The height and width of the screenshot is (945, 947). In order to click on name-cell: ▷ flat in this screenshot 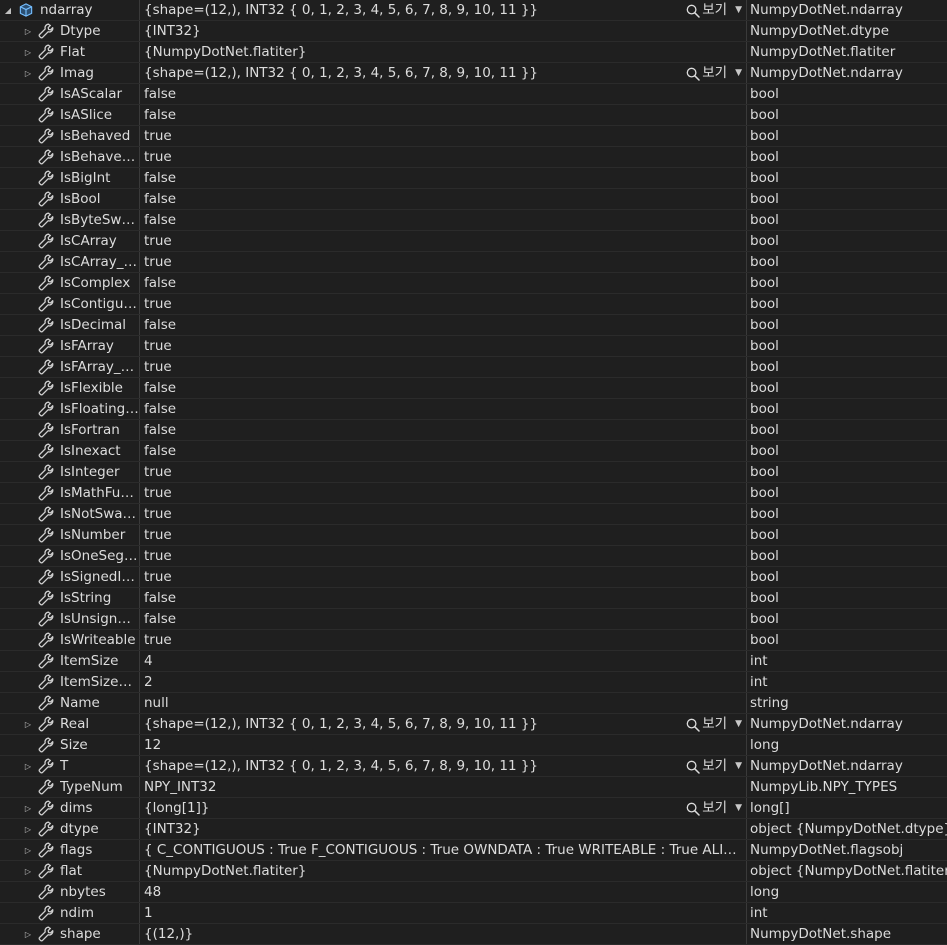, I will do `click(69, 871)`.